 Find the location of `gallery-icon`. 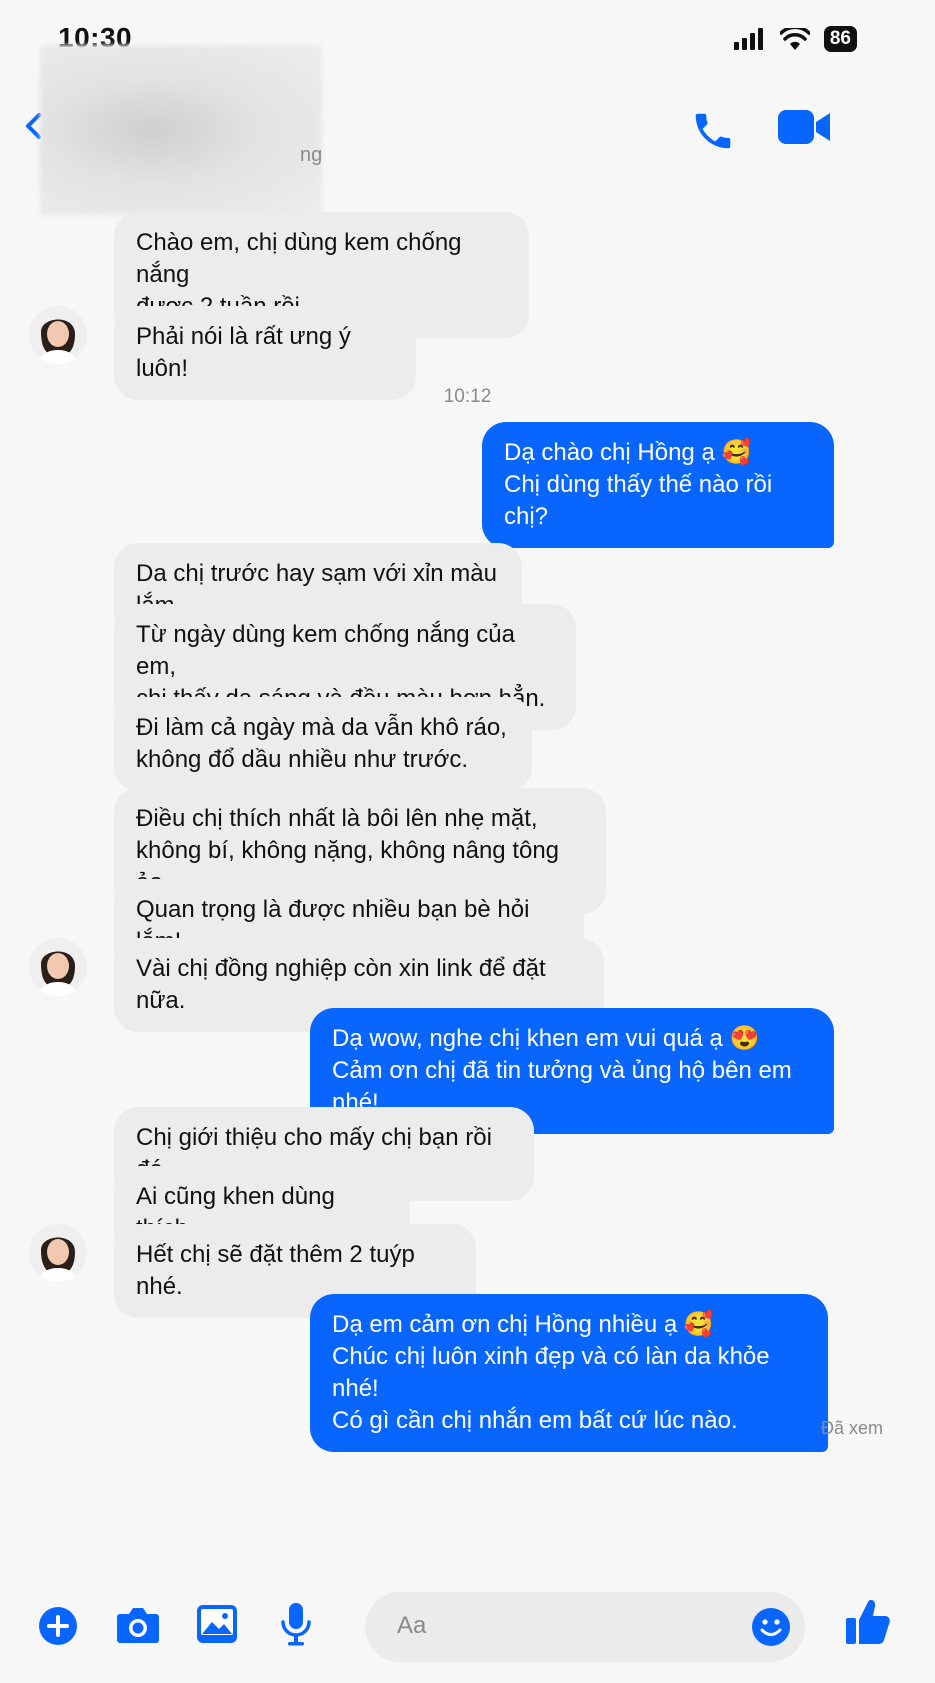

gallery-icon is located at coordinates (217, 1624).